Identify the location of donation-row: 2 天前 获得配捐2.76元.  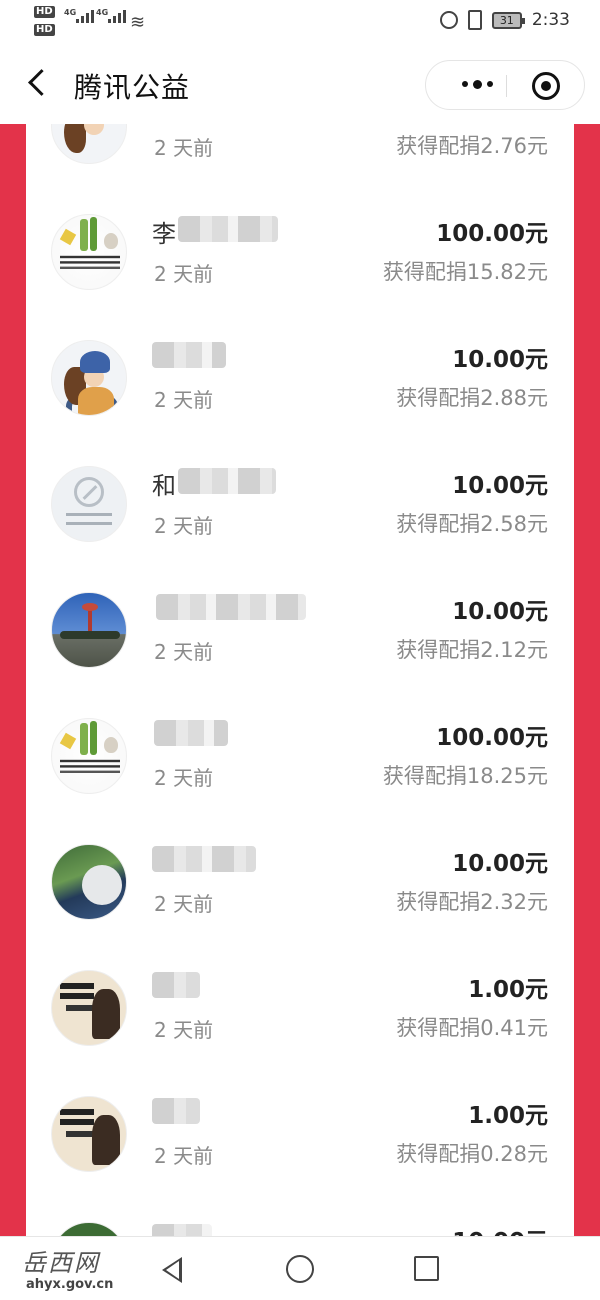
(300, 159).